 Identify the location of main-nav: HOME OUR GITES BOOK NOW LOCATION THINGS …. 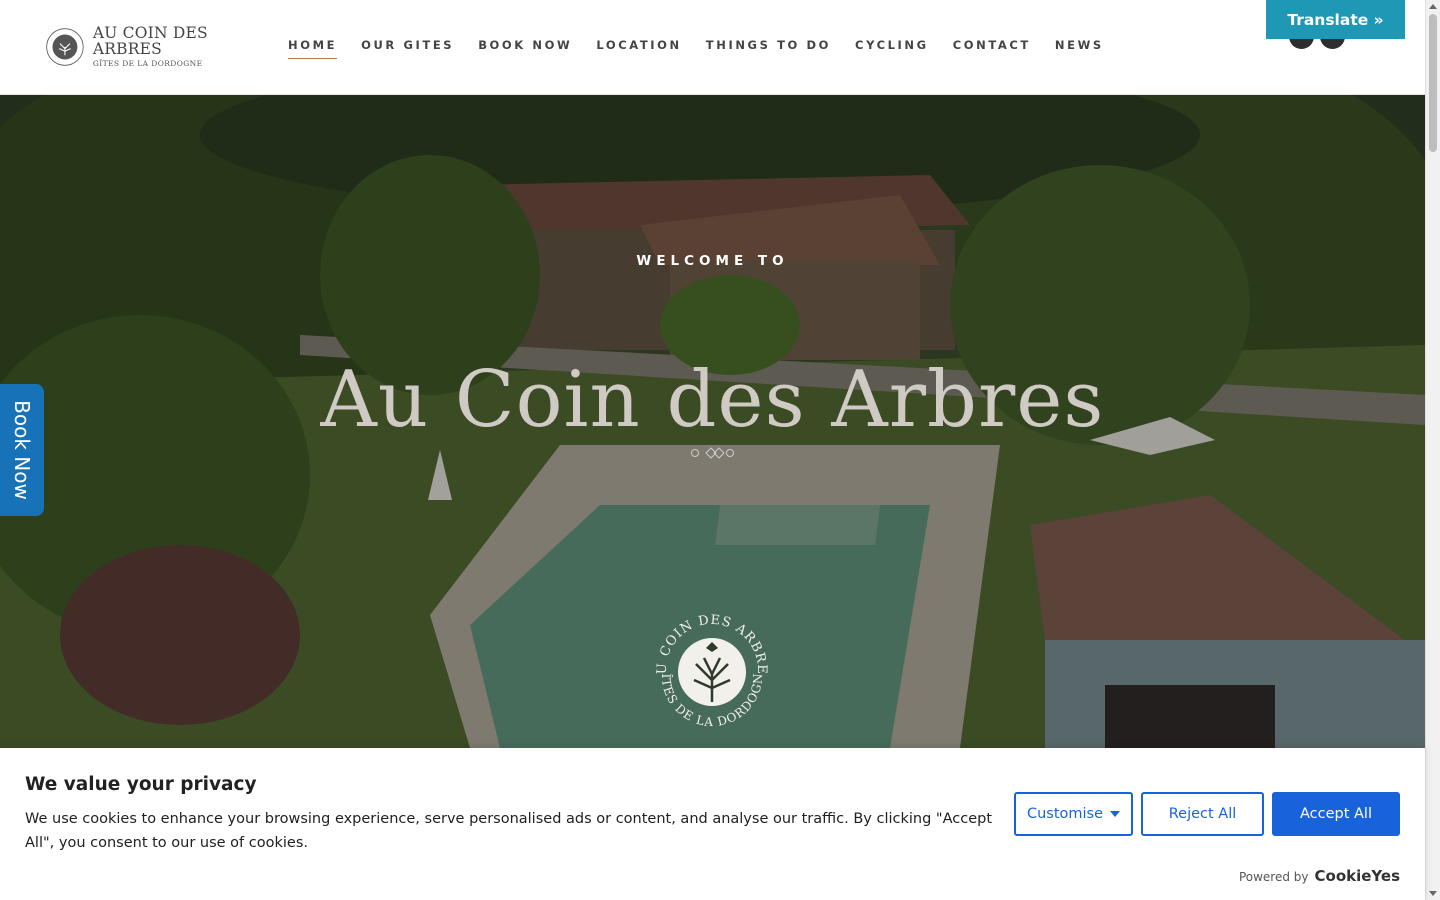
(708, 48).